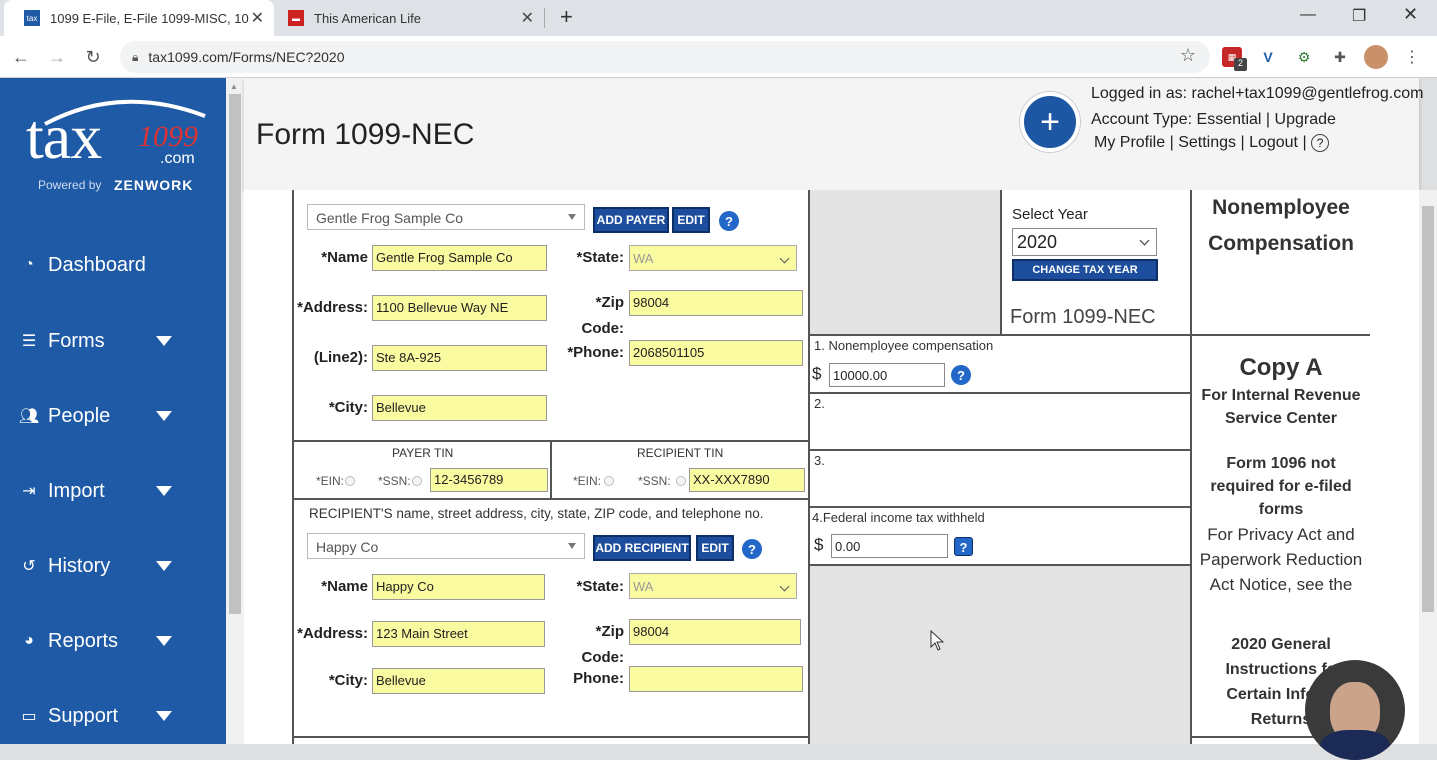 This screenshot has height=760, width=1437. I want to click on my-profile-link: My Profile, so click(1129, 142).